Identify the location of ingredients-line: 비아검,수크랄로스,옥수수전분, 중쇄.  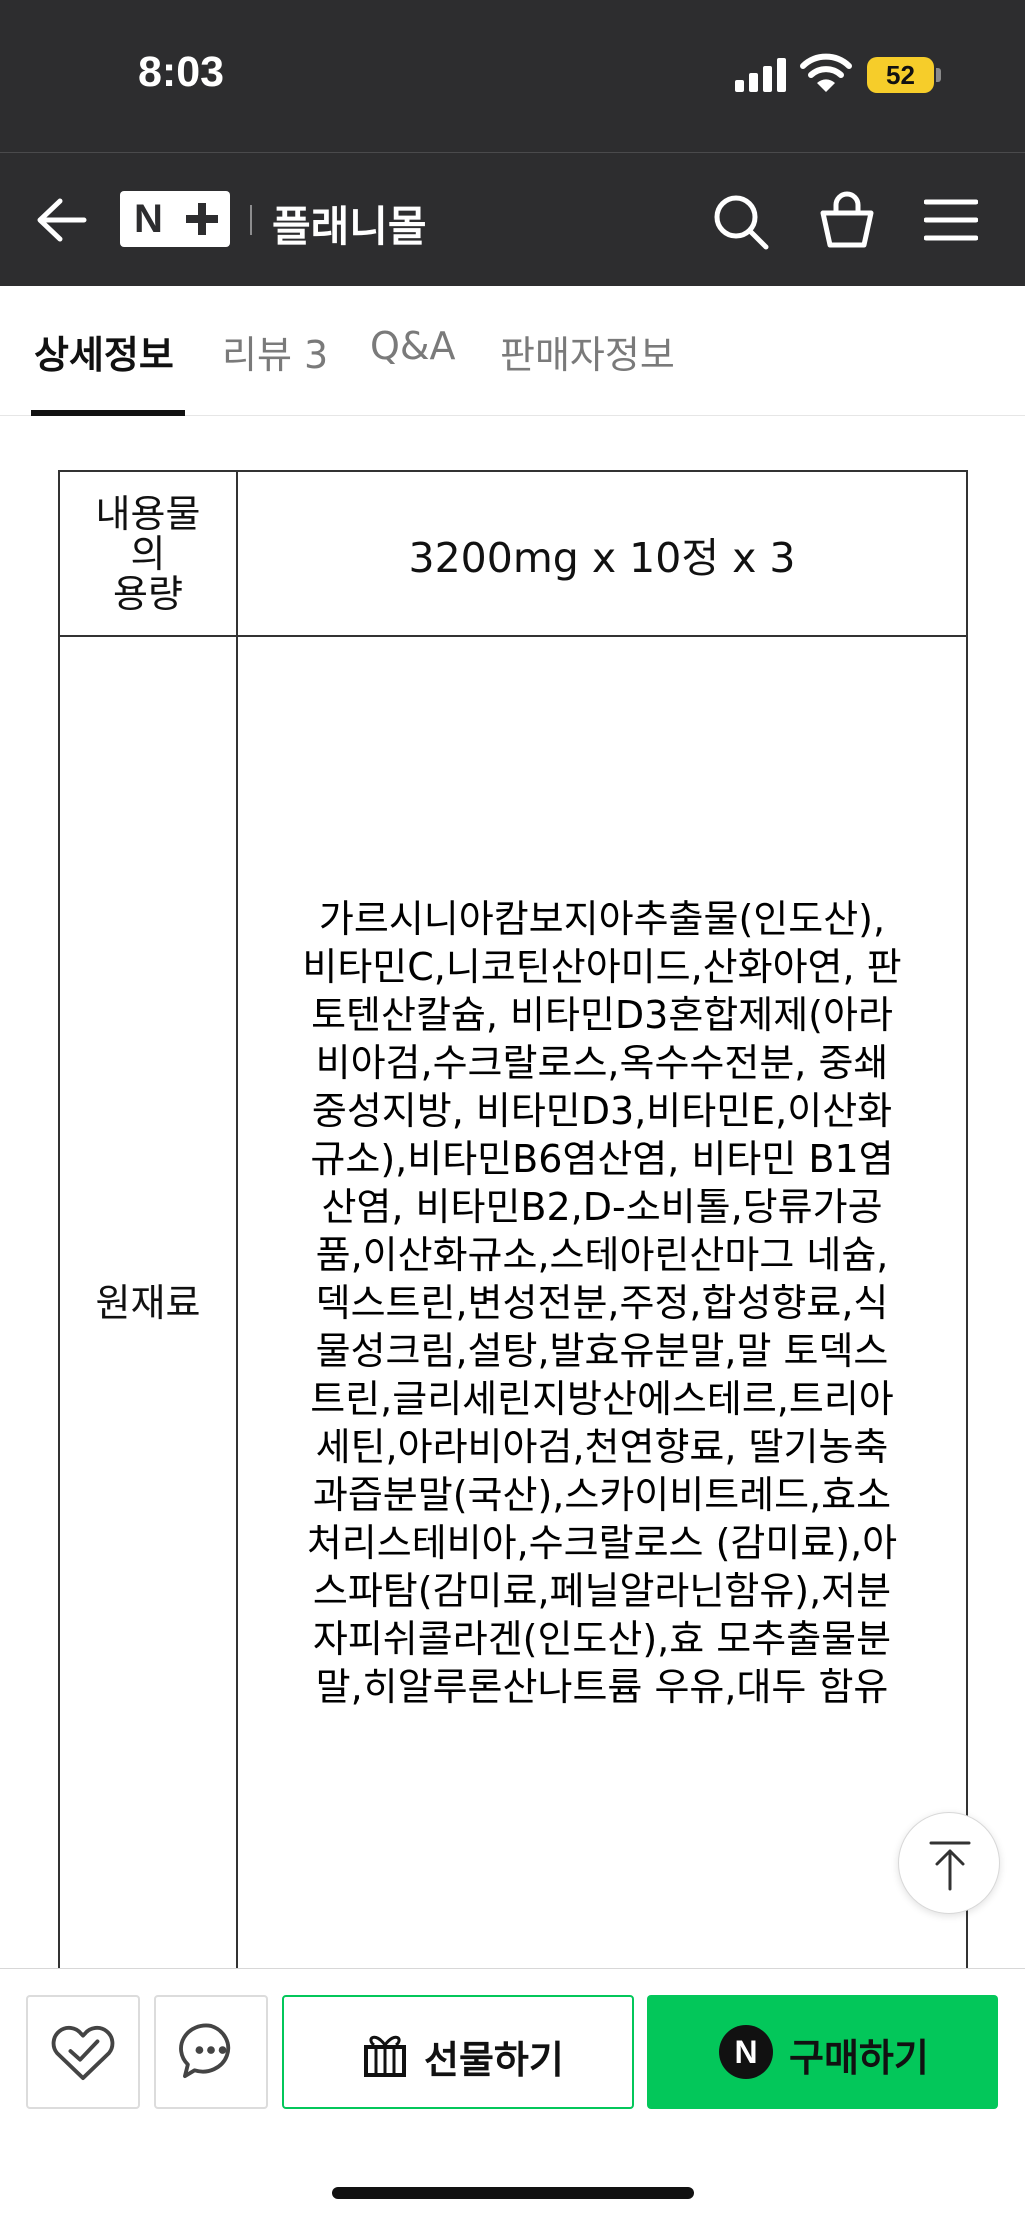
(602, 1062).